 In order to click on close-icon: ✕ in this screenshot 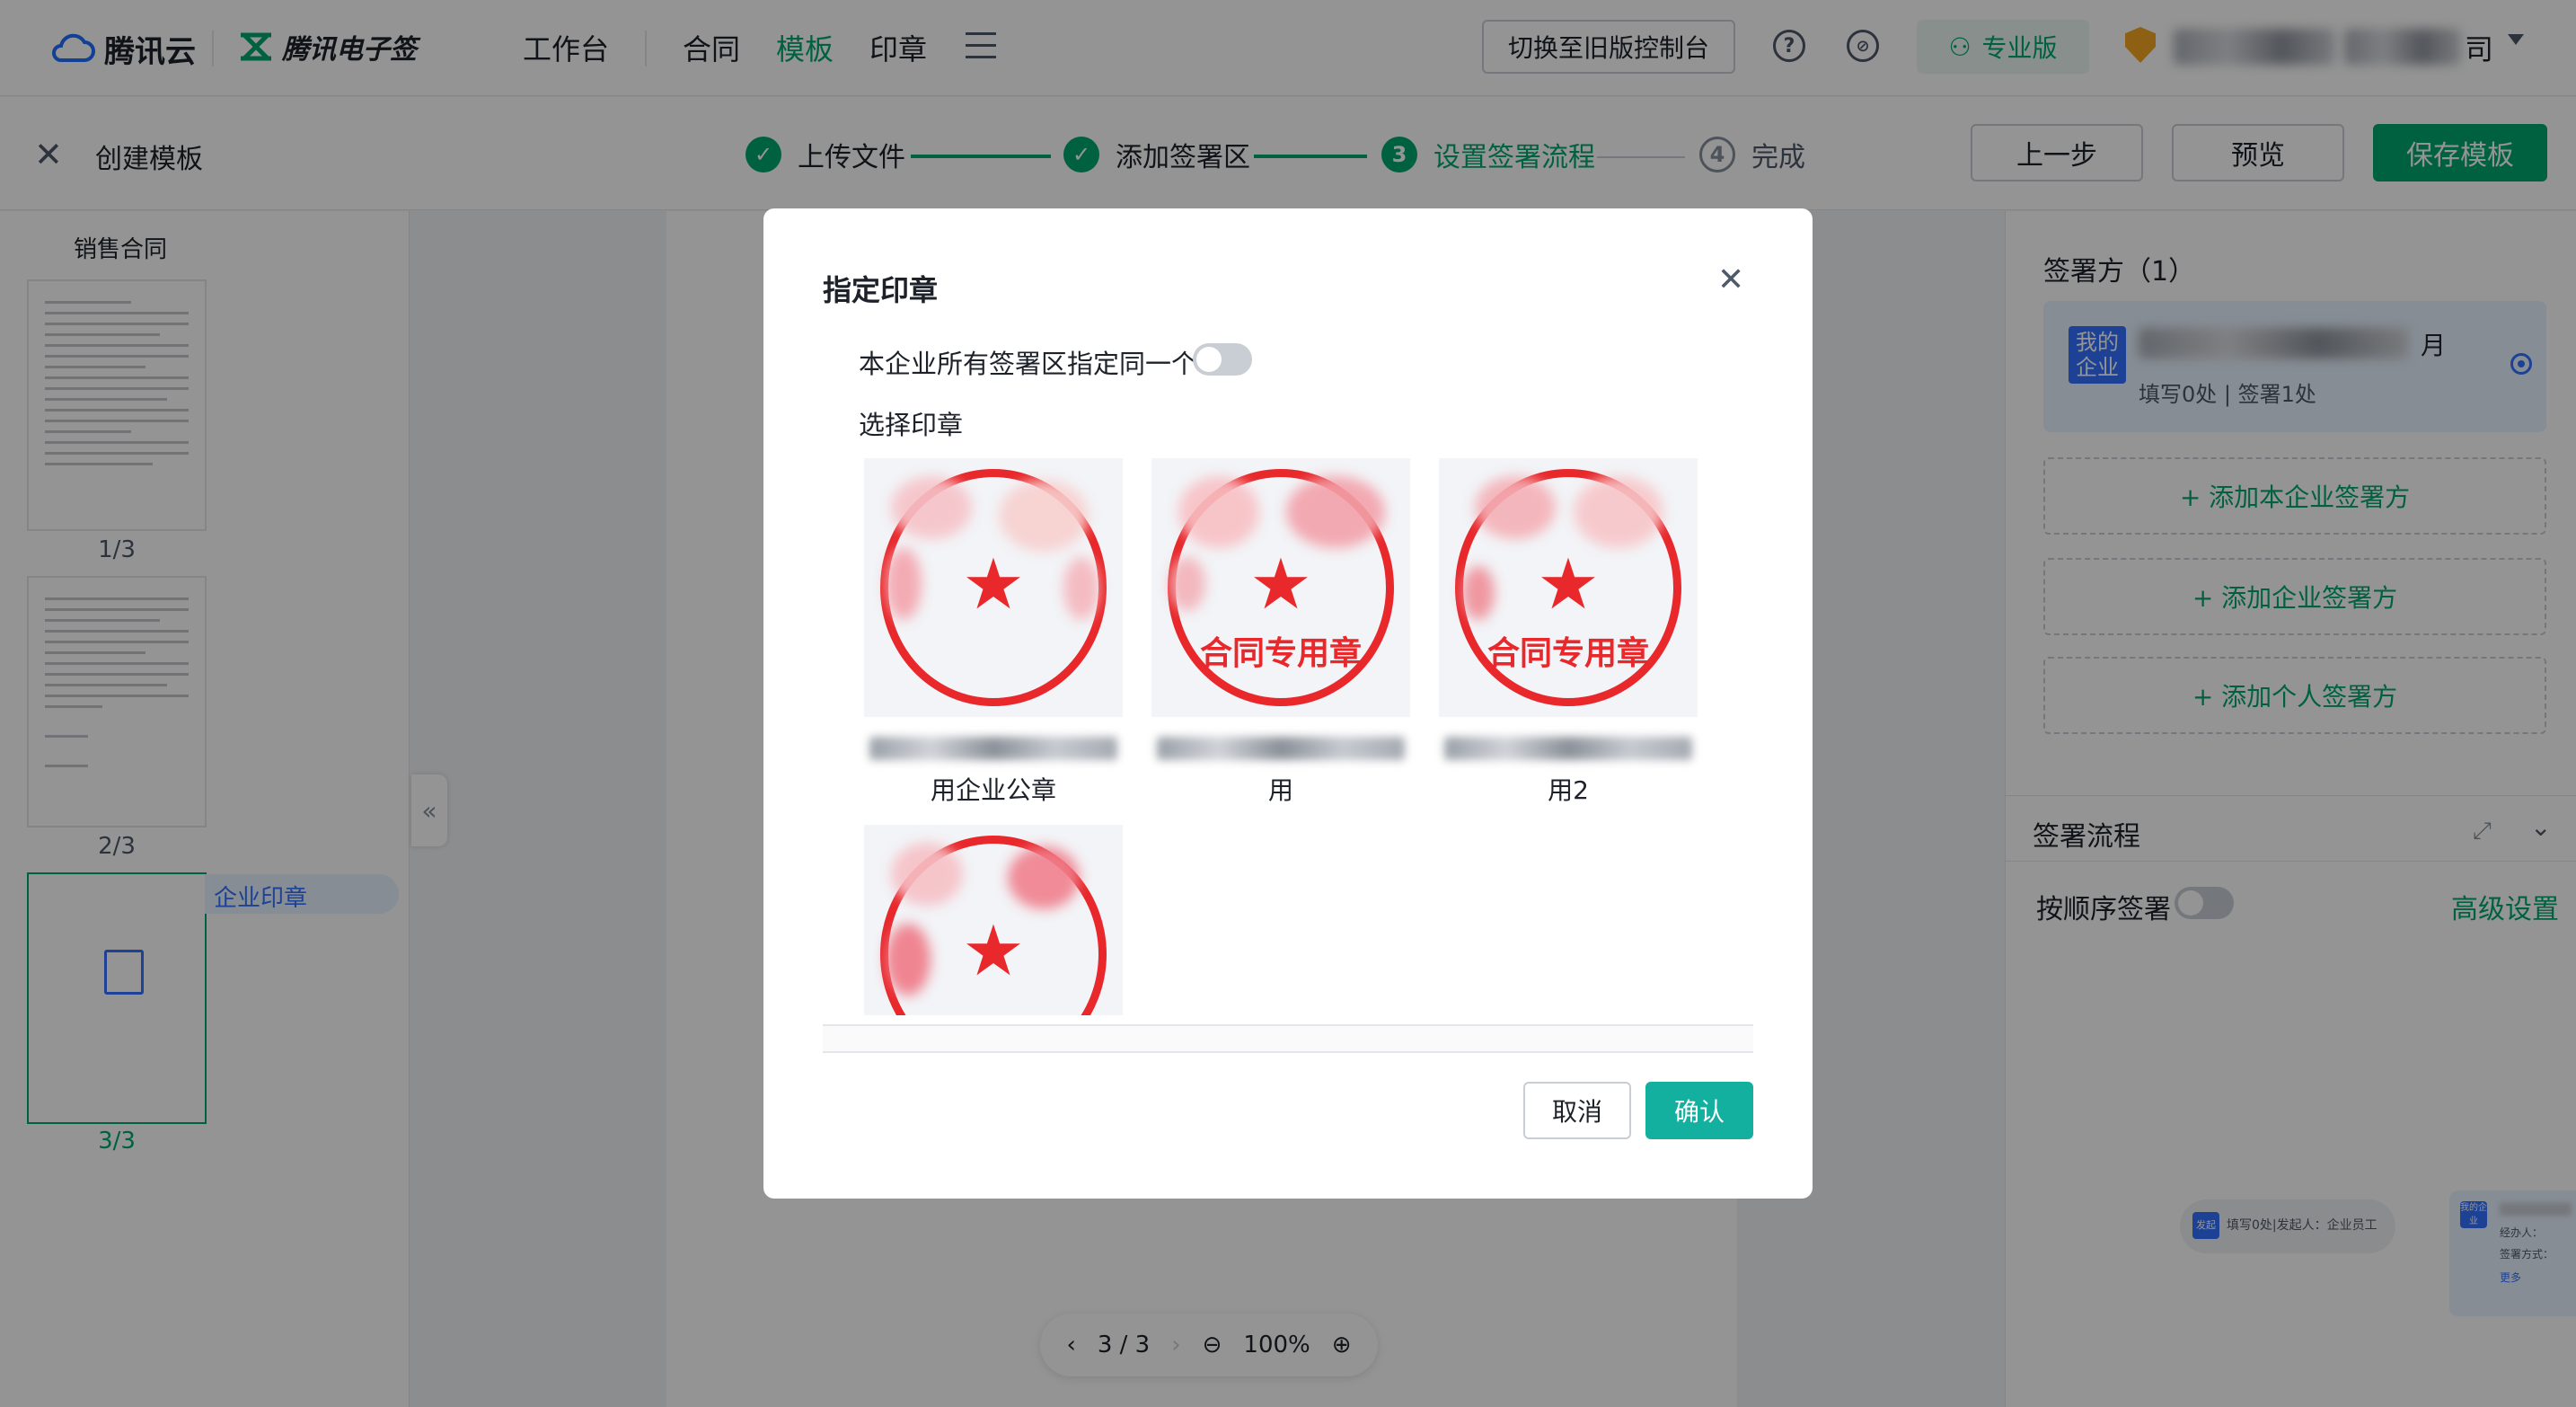, I will do `click(1730, 280)`.